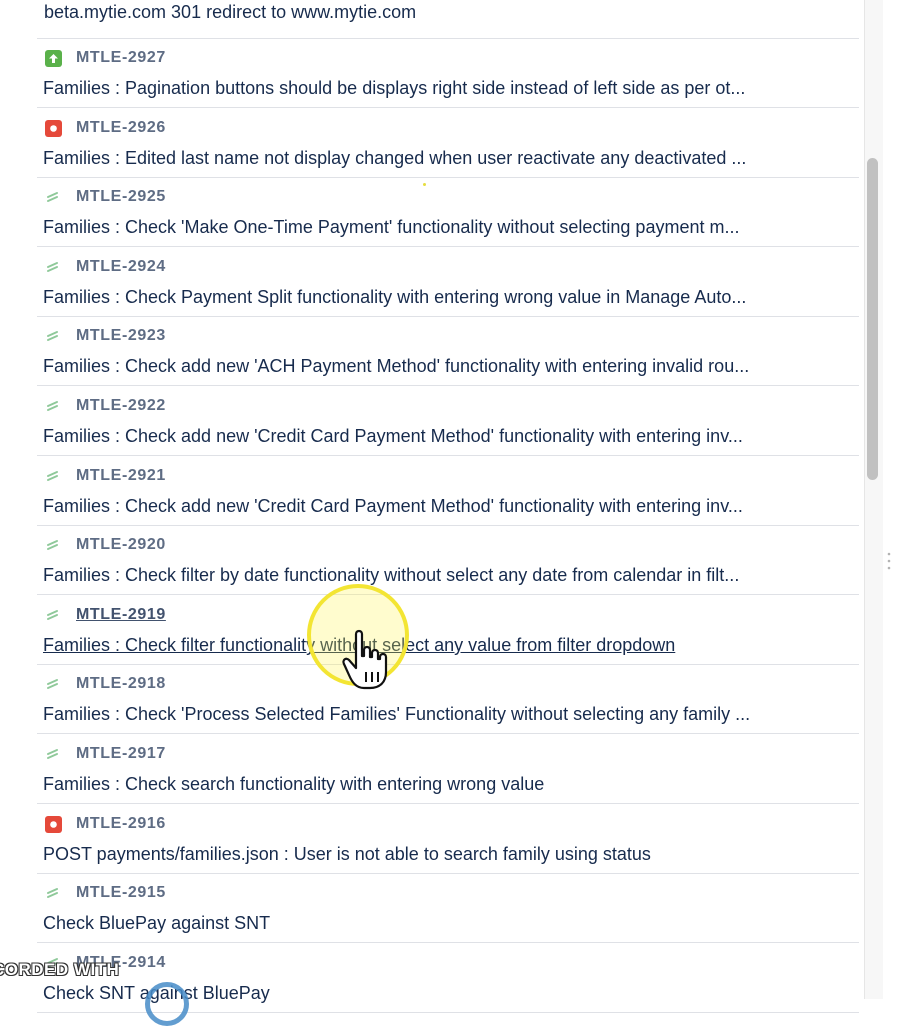 The height and width of the screenshot is (1026, 915). What do you see at coordinates (121, 893) in the screenshot?
I see `issue-key-link: MTLE-2915` at bounding box center [121, 893].